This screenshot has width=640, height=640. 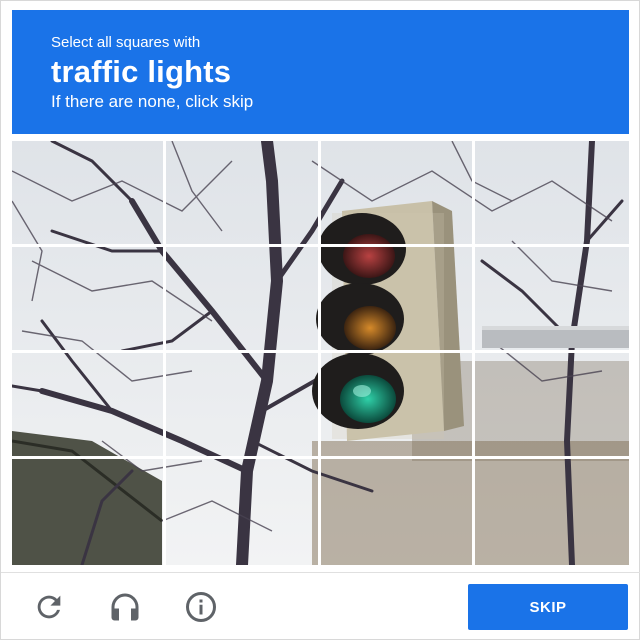 What do you see at coordinates (126, 42) in the screenshot?
I see `instruction-text: Select all squares with` at bounding box center [126, 42].